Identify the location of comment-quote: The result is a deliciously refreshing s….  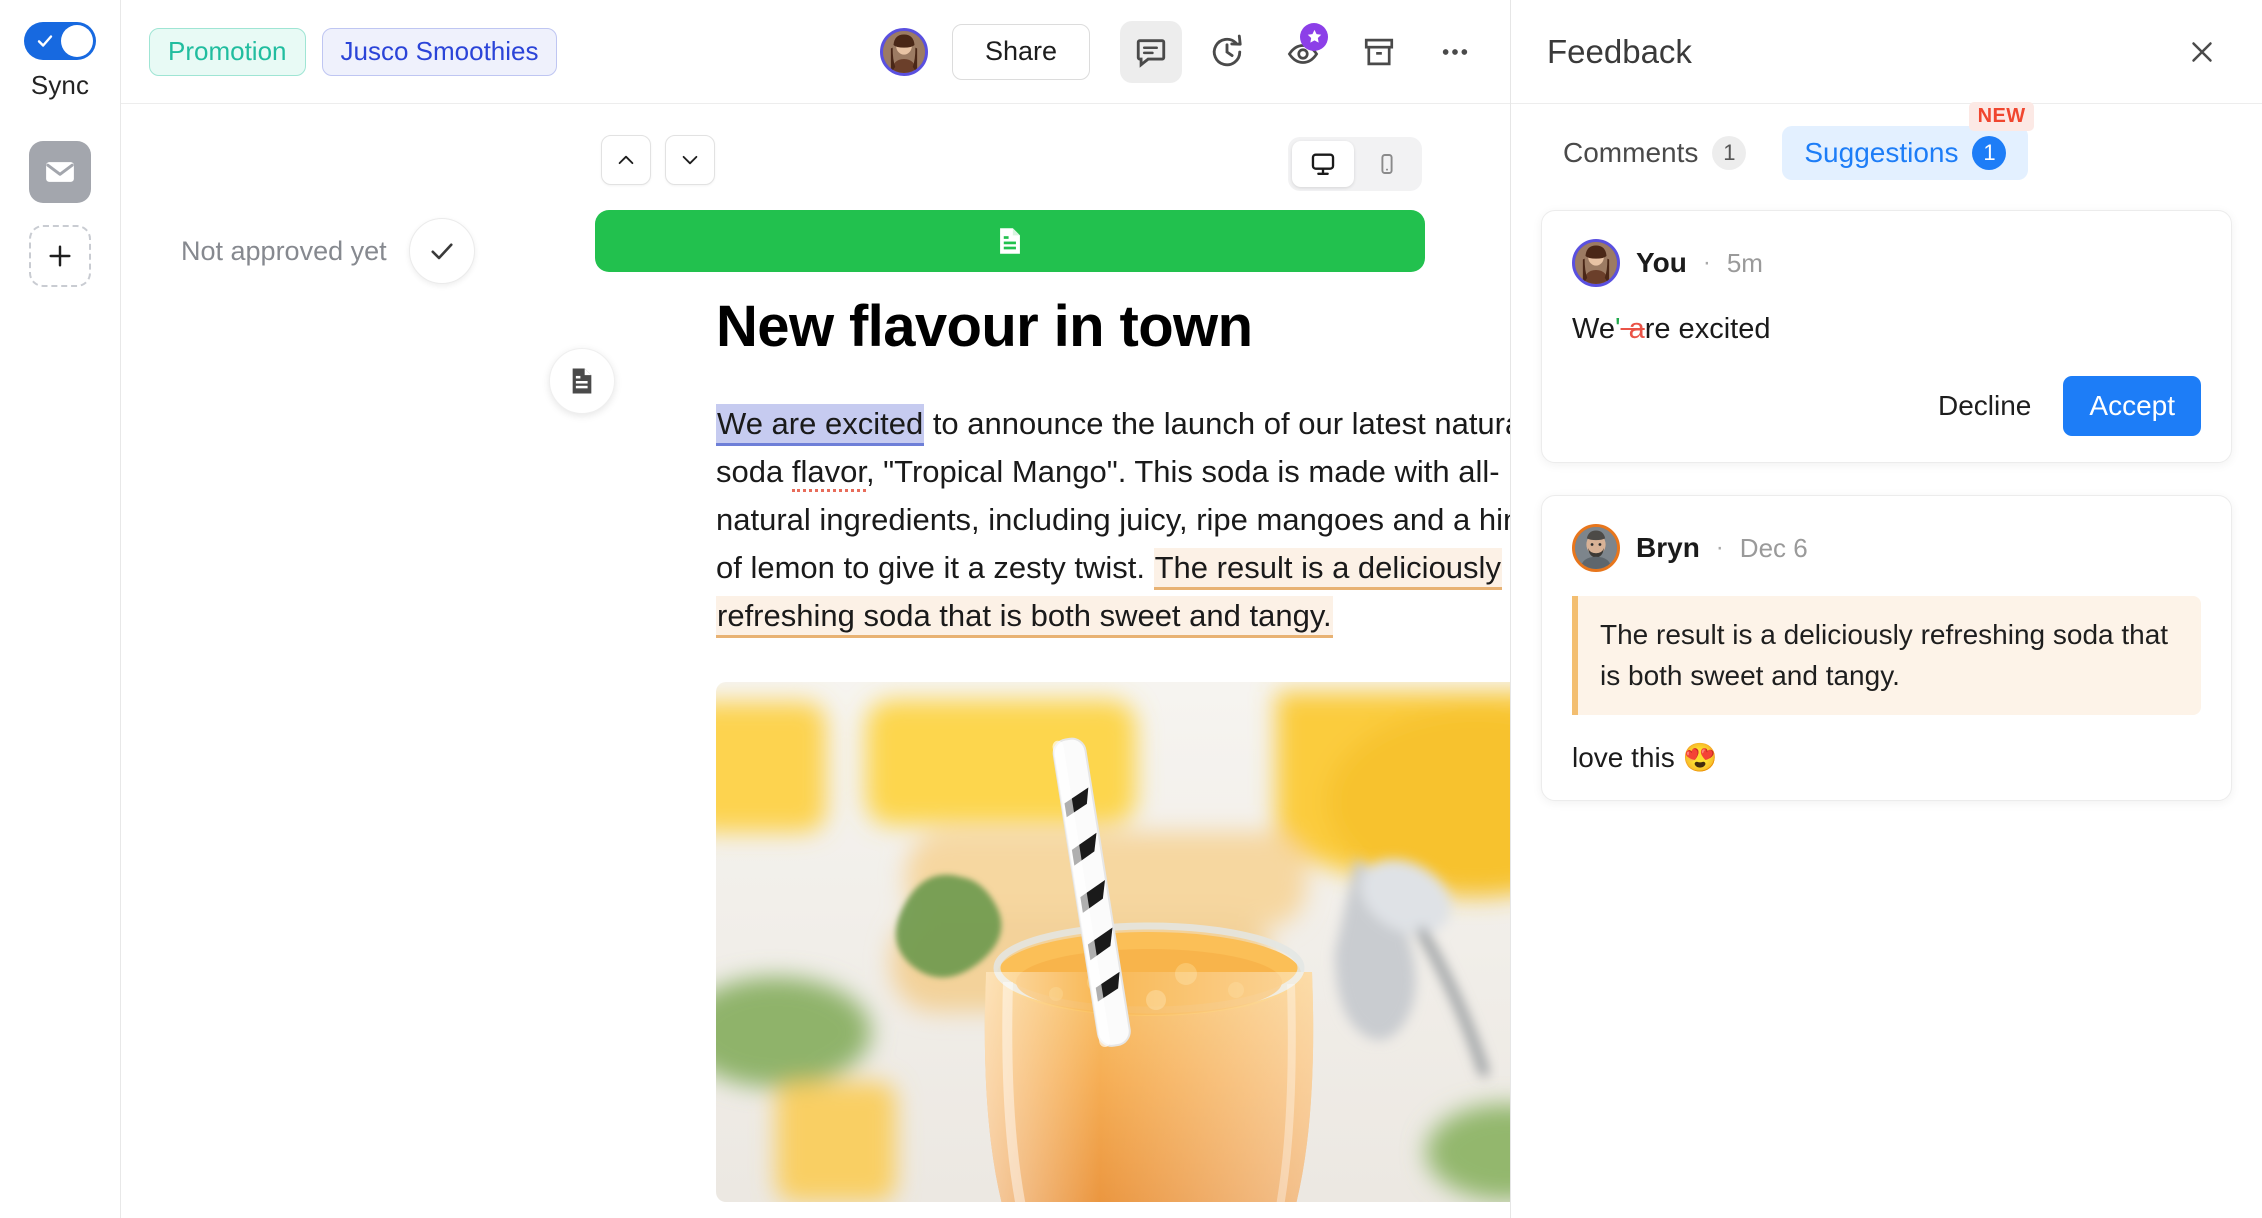
(1886, 655).